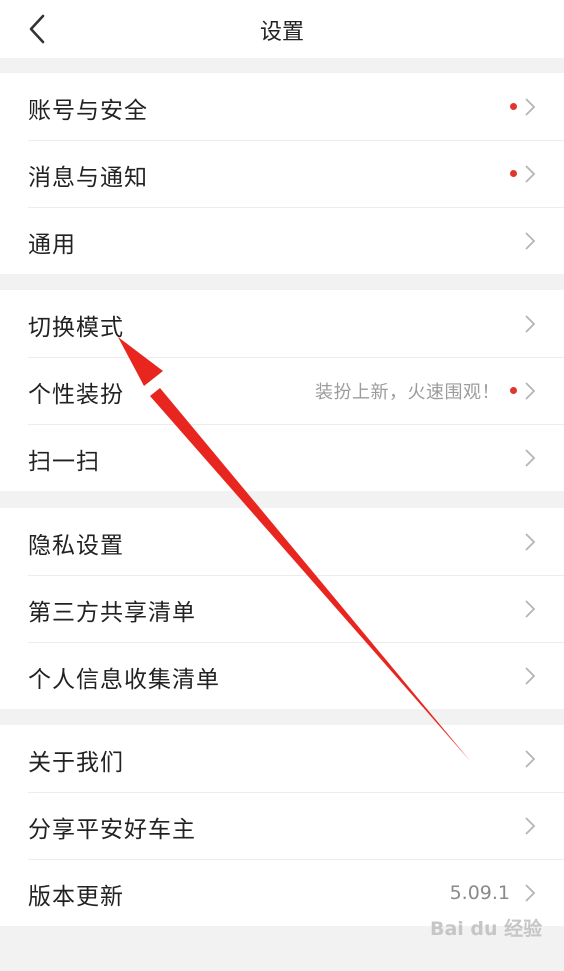  I want to click on settings-item-share-app: 分享平安好车主, so click(282, 825).